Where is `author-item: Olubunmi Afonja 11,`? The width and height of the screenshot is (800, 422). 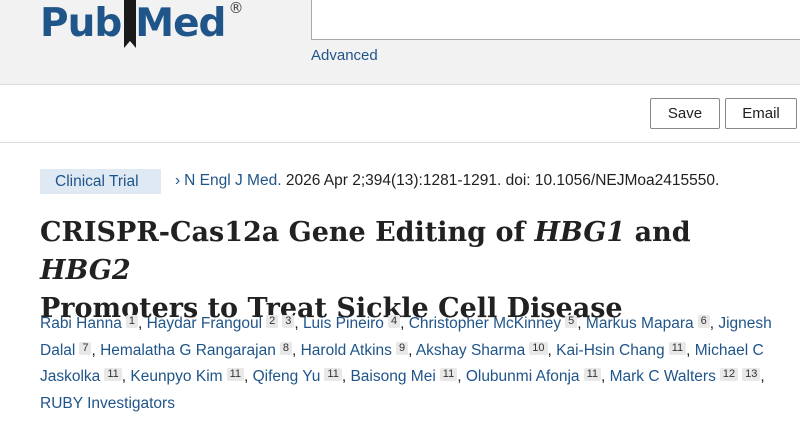 author-item: Olubunmi Afonja 11, is located at coordinates (535, 376).